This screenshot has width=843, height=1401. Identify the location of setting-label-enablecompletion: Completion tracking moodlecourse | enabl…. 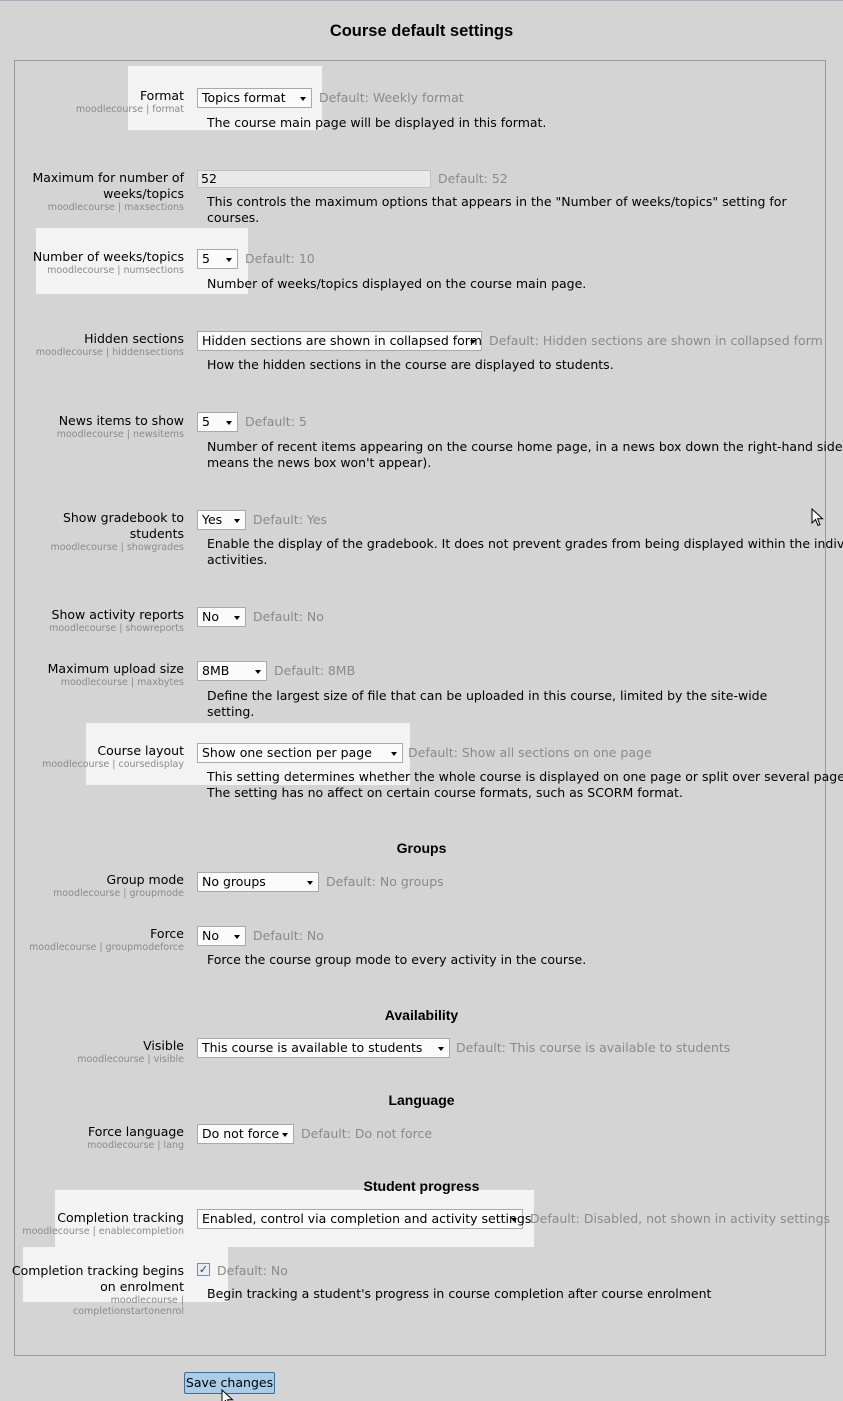
(103, 1223).